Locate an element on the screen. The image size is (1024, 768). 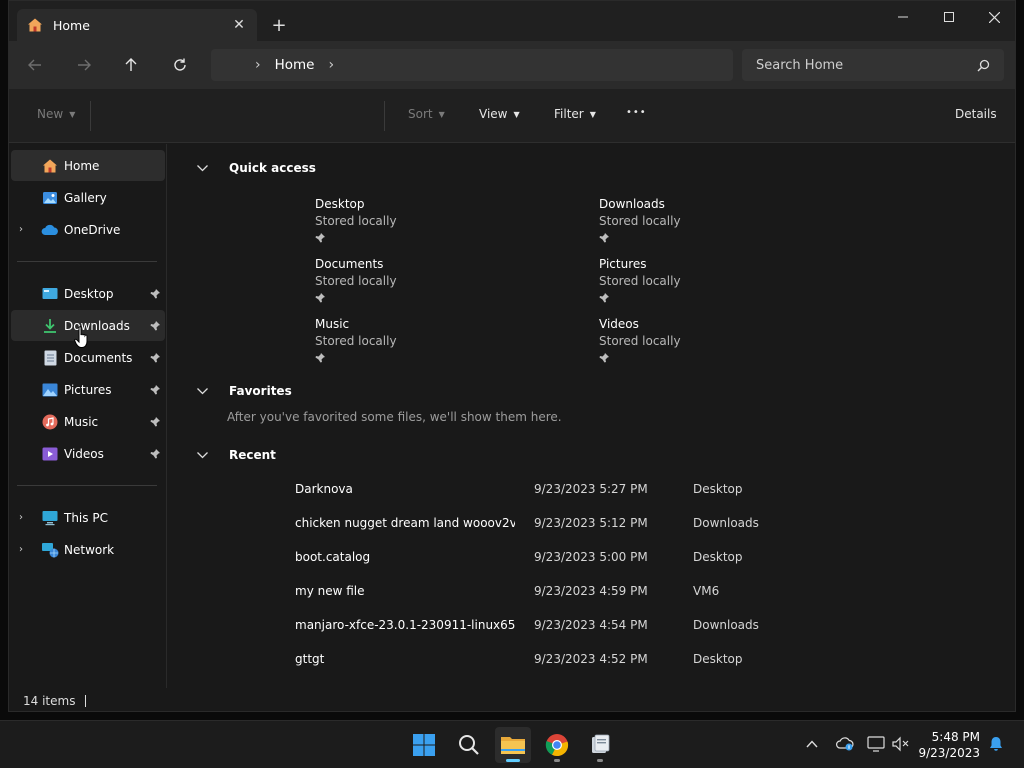
start-icon is located at coordinates (424, 745).